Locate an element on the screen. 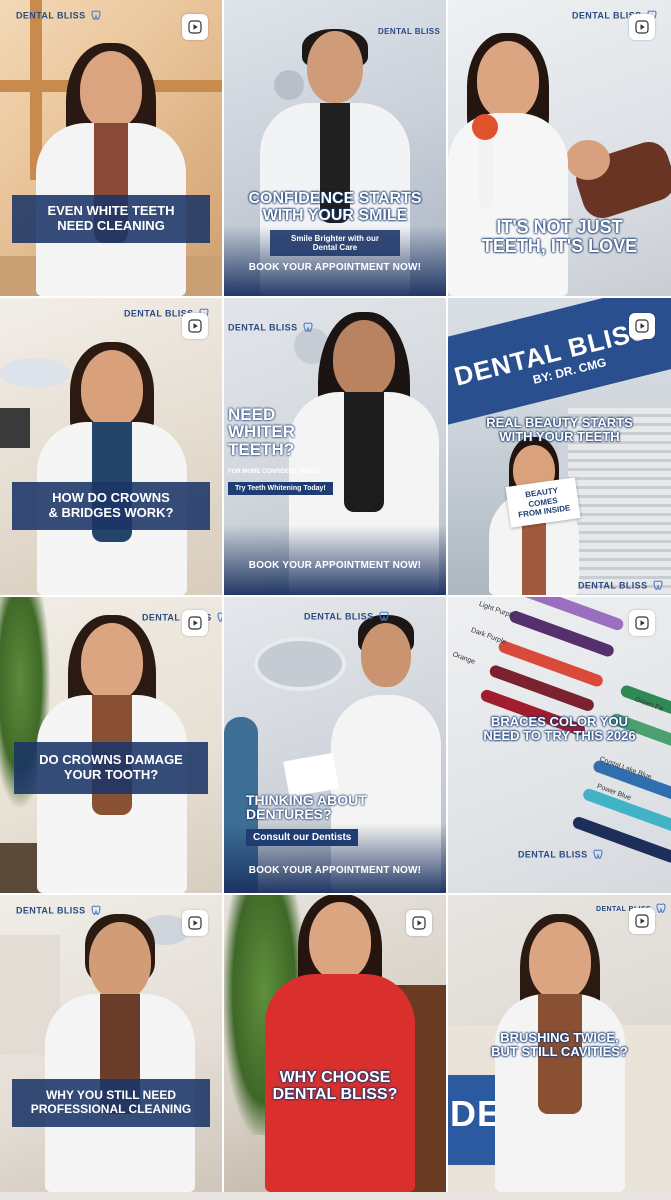 This screenshot has height=1200, width=671. reel-tile-11: WHY CHOOSE DENTAL BLISS? is located at coordinates (335, 1043).